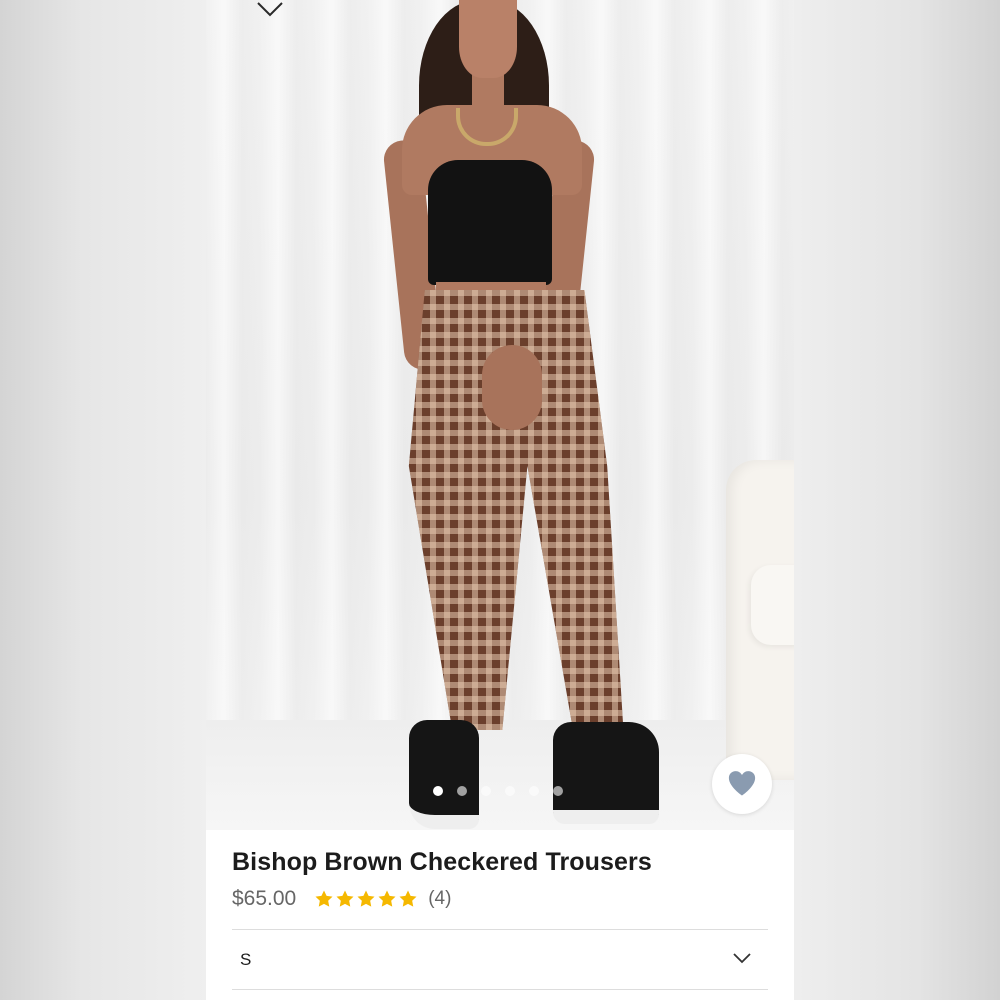 This screenshot has height=1000, width=1000. I want to click on divider-bottom, so click(500, 989).